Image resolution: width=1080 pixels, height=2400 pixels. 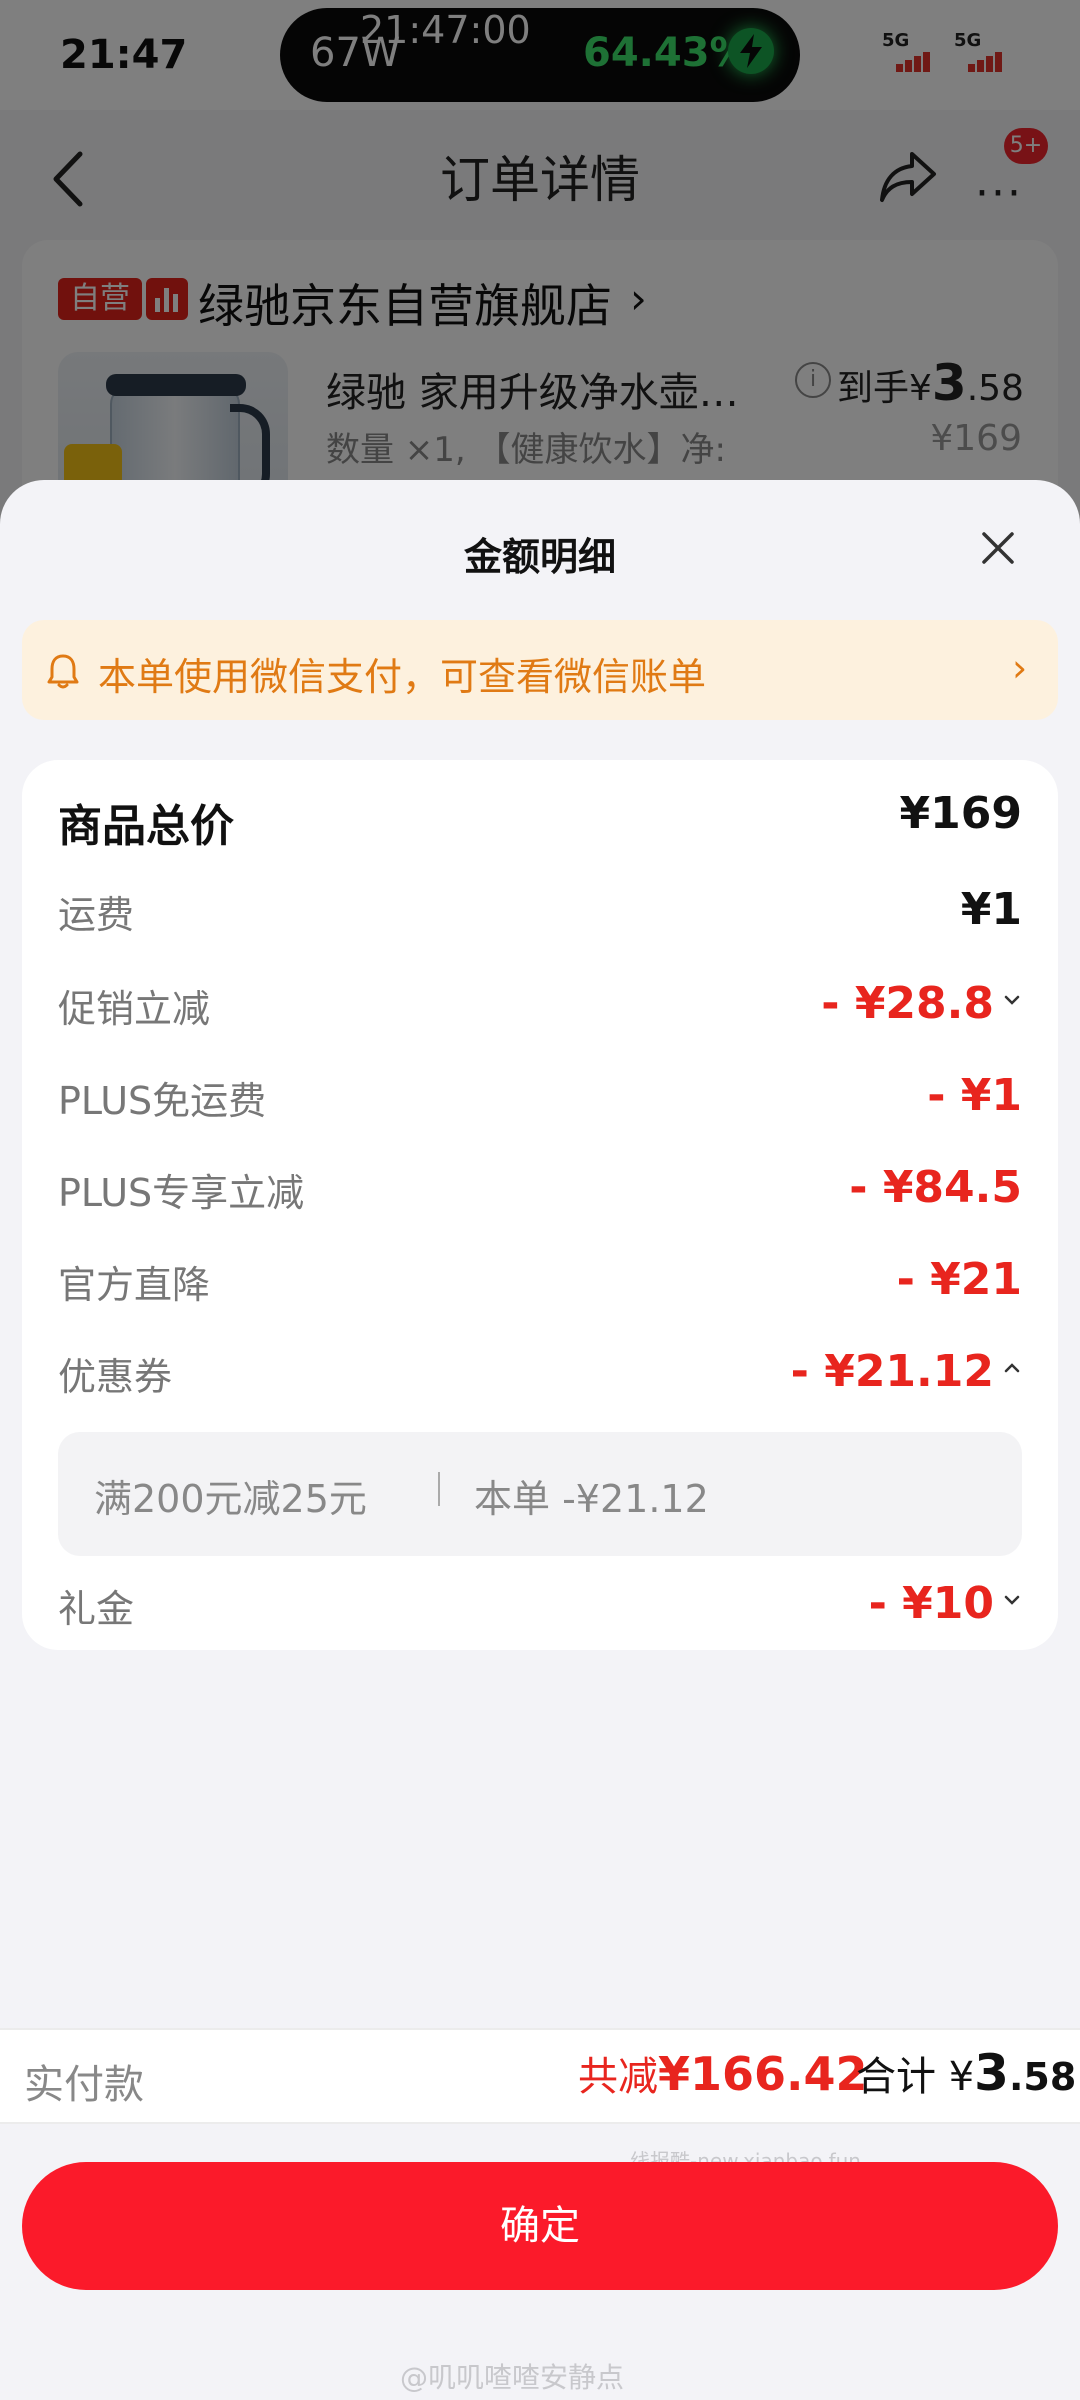 What do you see at coordinates (439, 1489) in the screenshot?
I see `divider` at bounding box center [439, 1489].